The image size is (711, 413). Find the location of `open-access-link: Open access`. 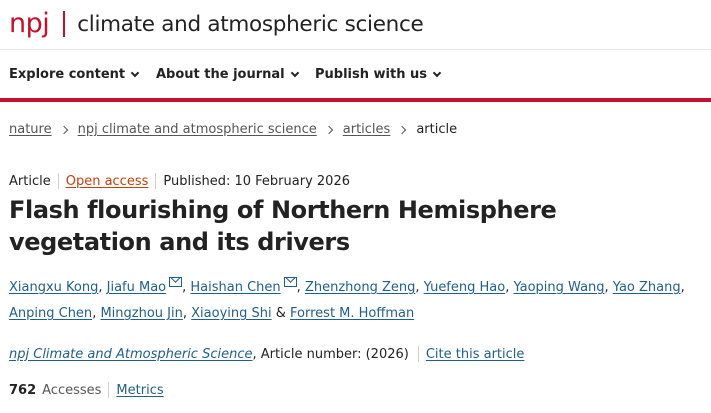

open-access-link: Open access is located at coordinates (107, 181).